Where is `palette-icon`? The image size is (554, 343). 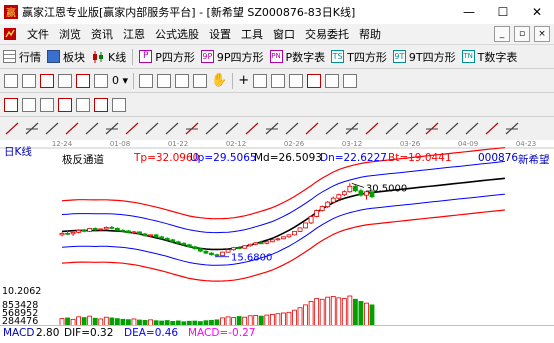
palette-icon is located at coordinates (314, 80).